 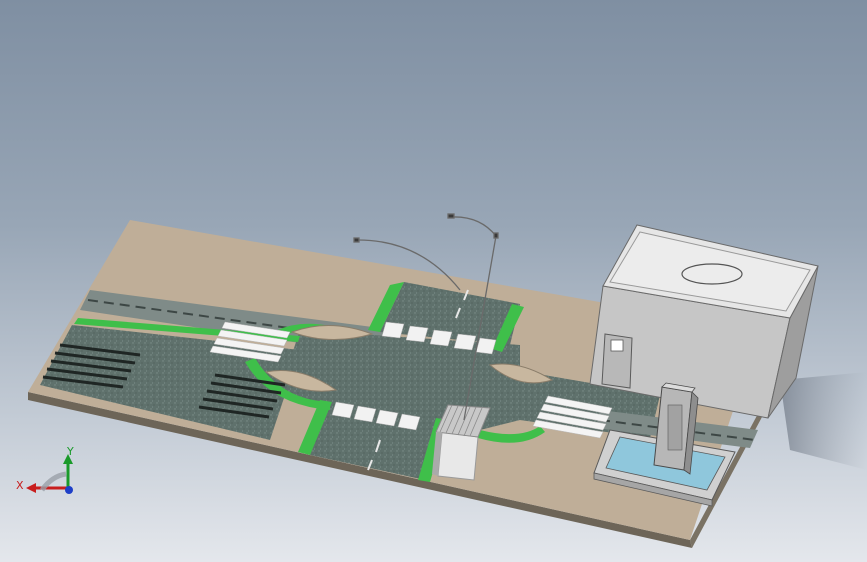 I want to click on y-axis-label: Y, so click(x=70, y=451).